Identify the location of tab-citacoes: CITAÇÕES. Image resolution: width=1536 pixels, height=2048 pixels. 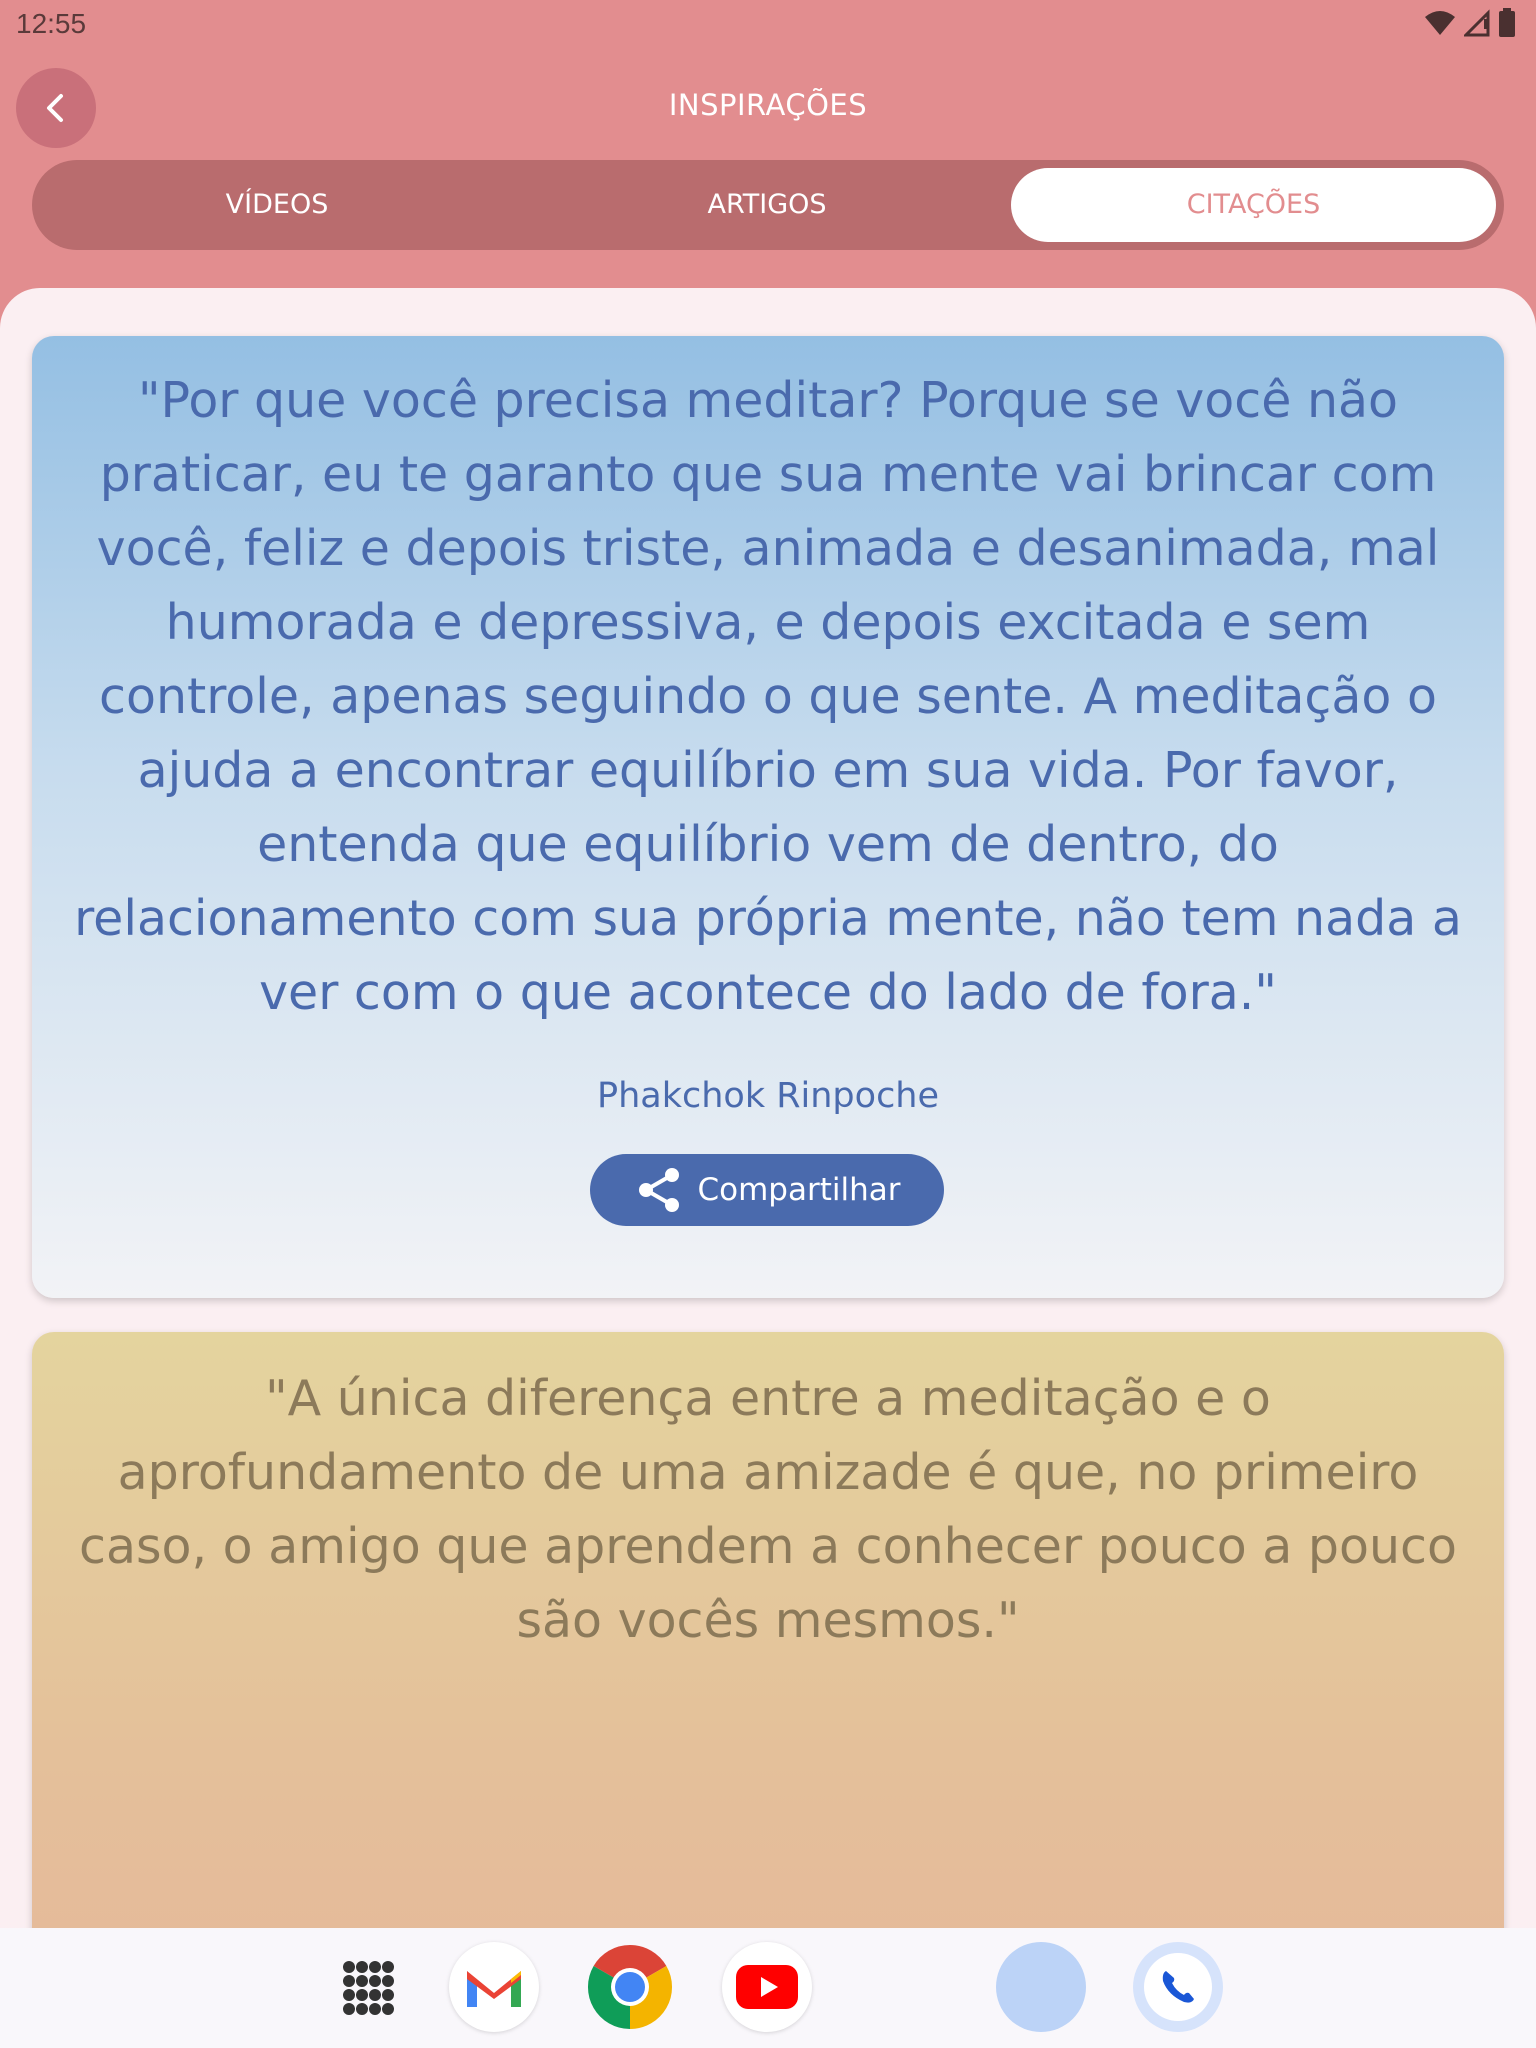
(1253, 205).